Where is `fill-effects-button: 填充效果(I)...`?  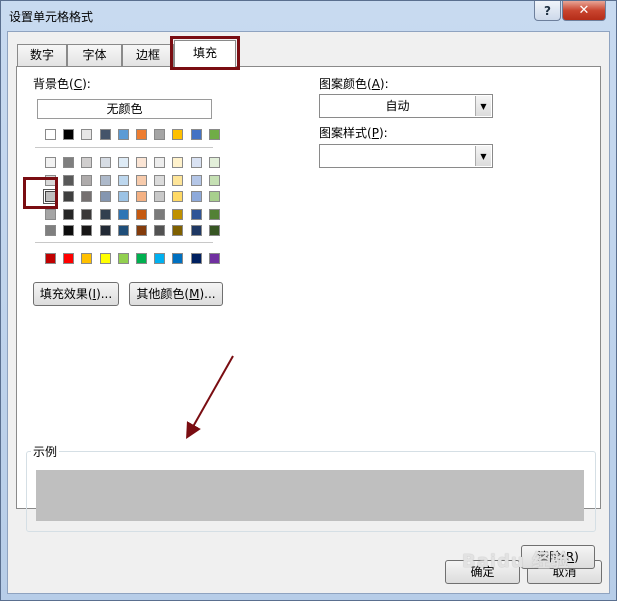
fill-effects-button: 填充效果(I)... is located at coordinates (76, 294).